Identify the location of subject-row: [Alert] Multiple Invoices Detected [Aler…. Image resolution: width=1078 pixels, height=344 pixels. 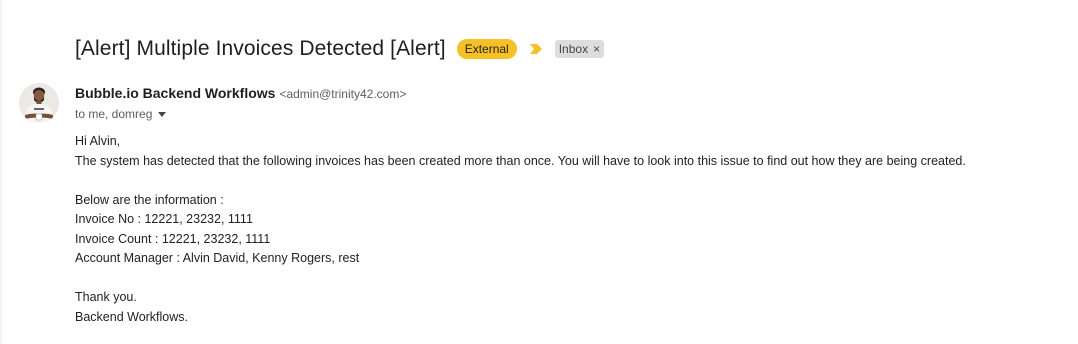
(340, 49).